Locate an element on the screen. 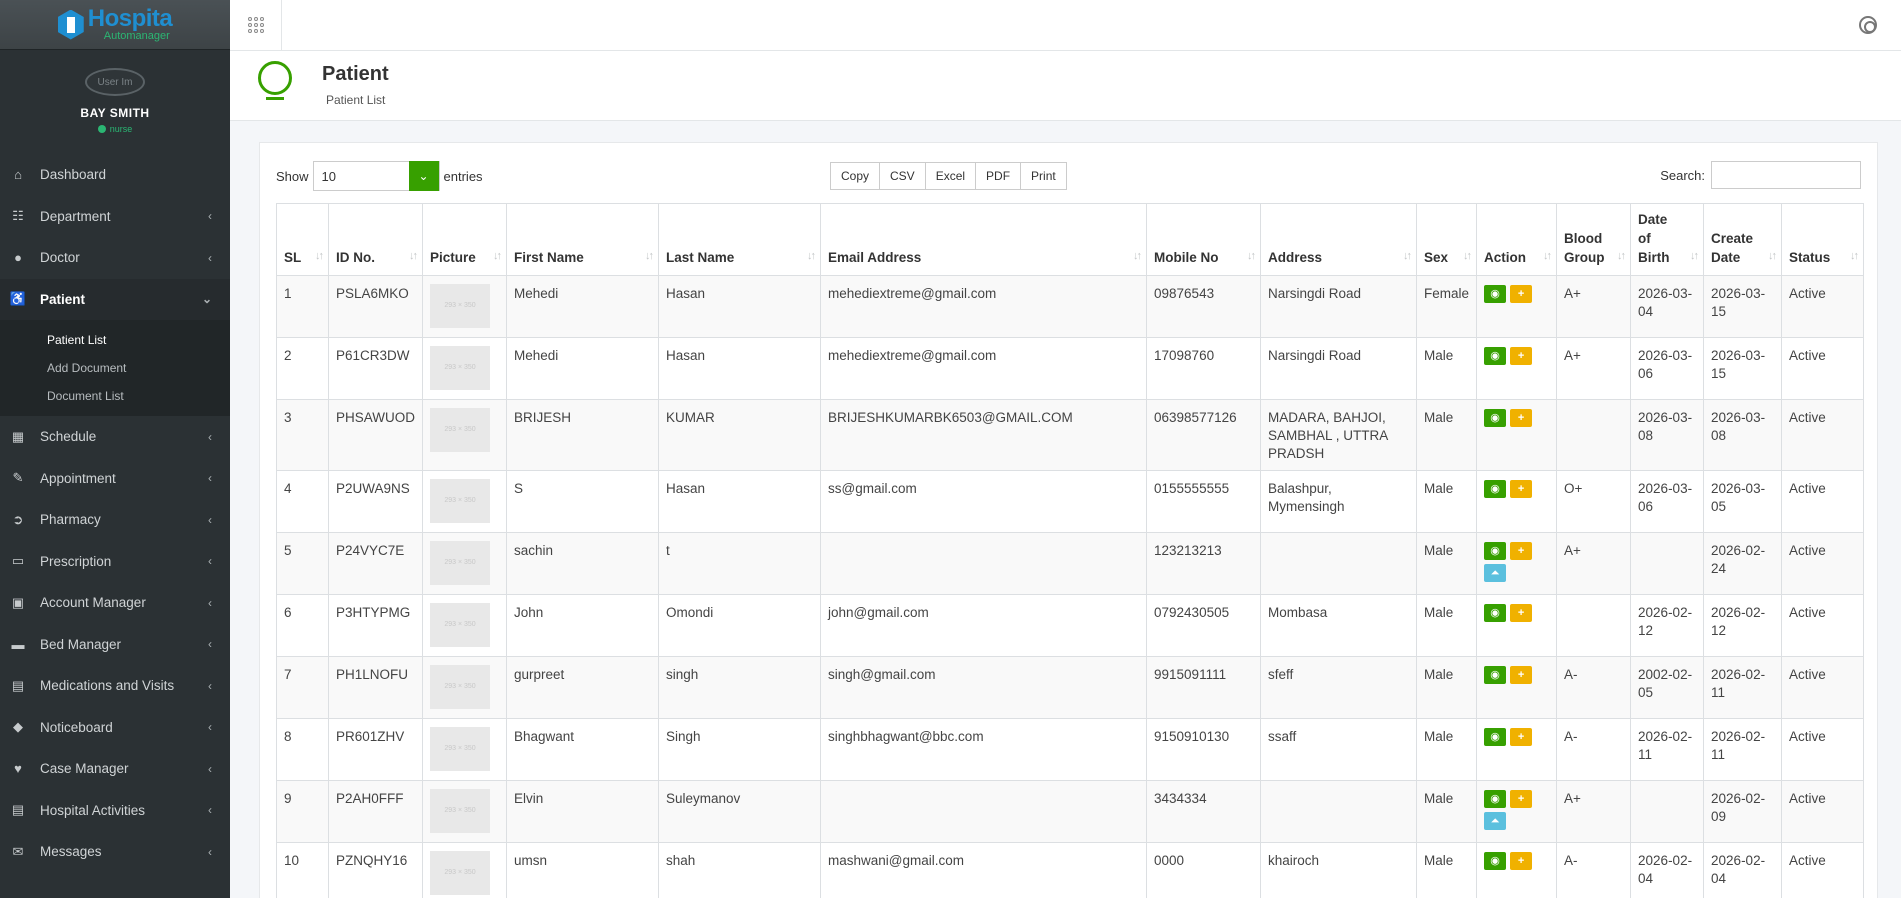 The width and height of the screenshot is (1901, 898). sidebar-item-patient: ♿ Patient ⌄ is located at coordinates (115, 299).